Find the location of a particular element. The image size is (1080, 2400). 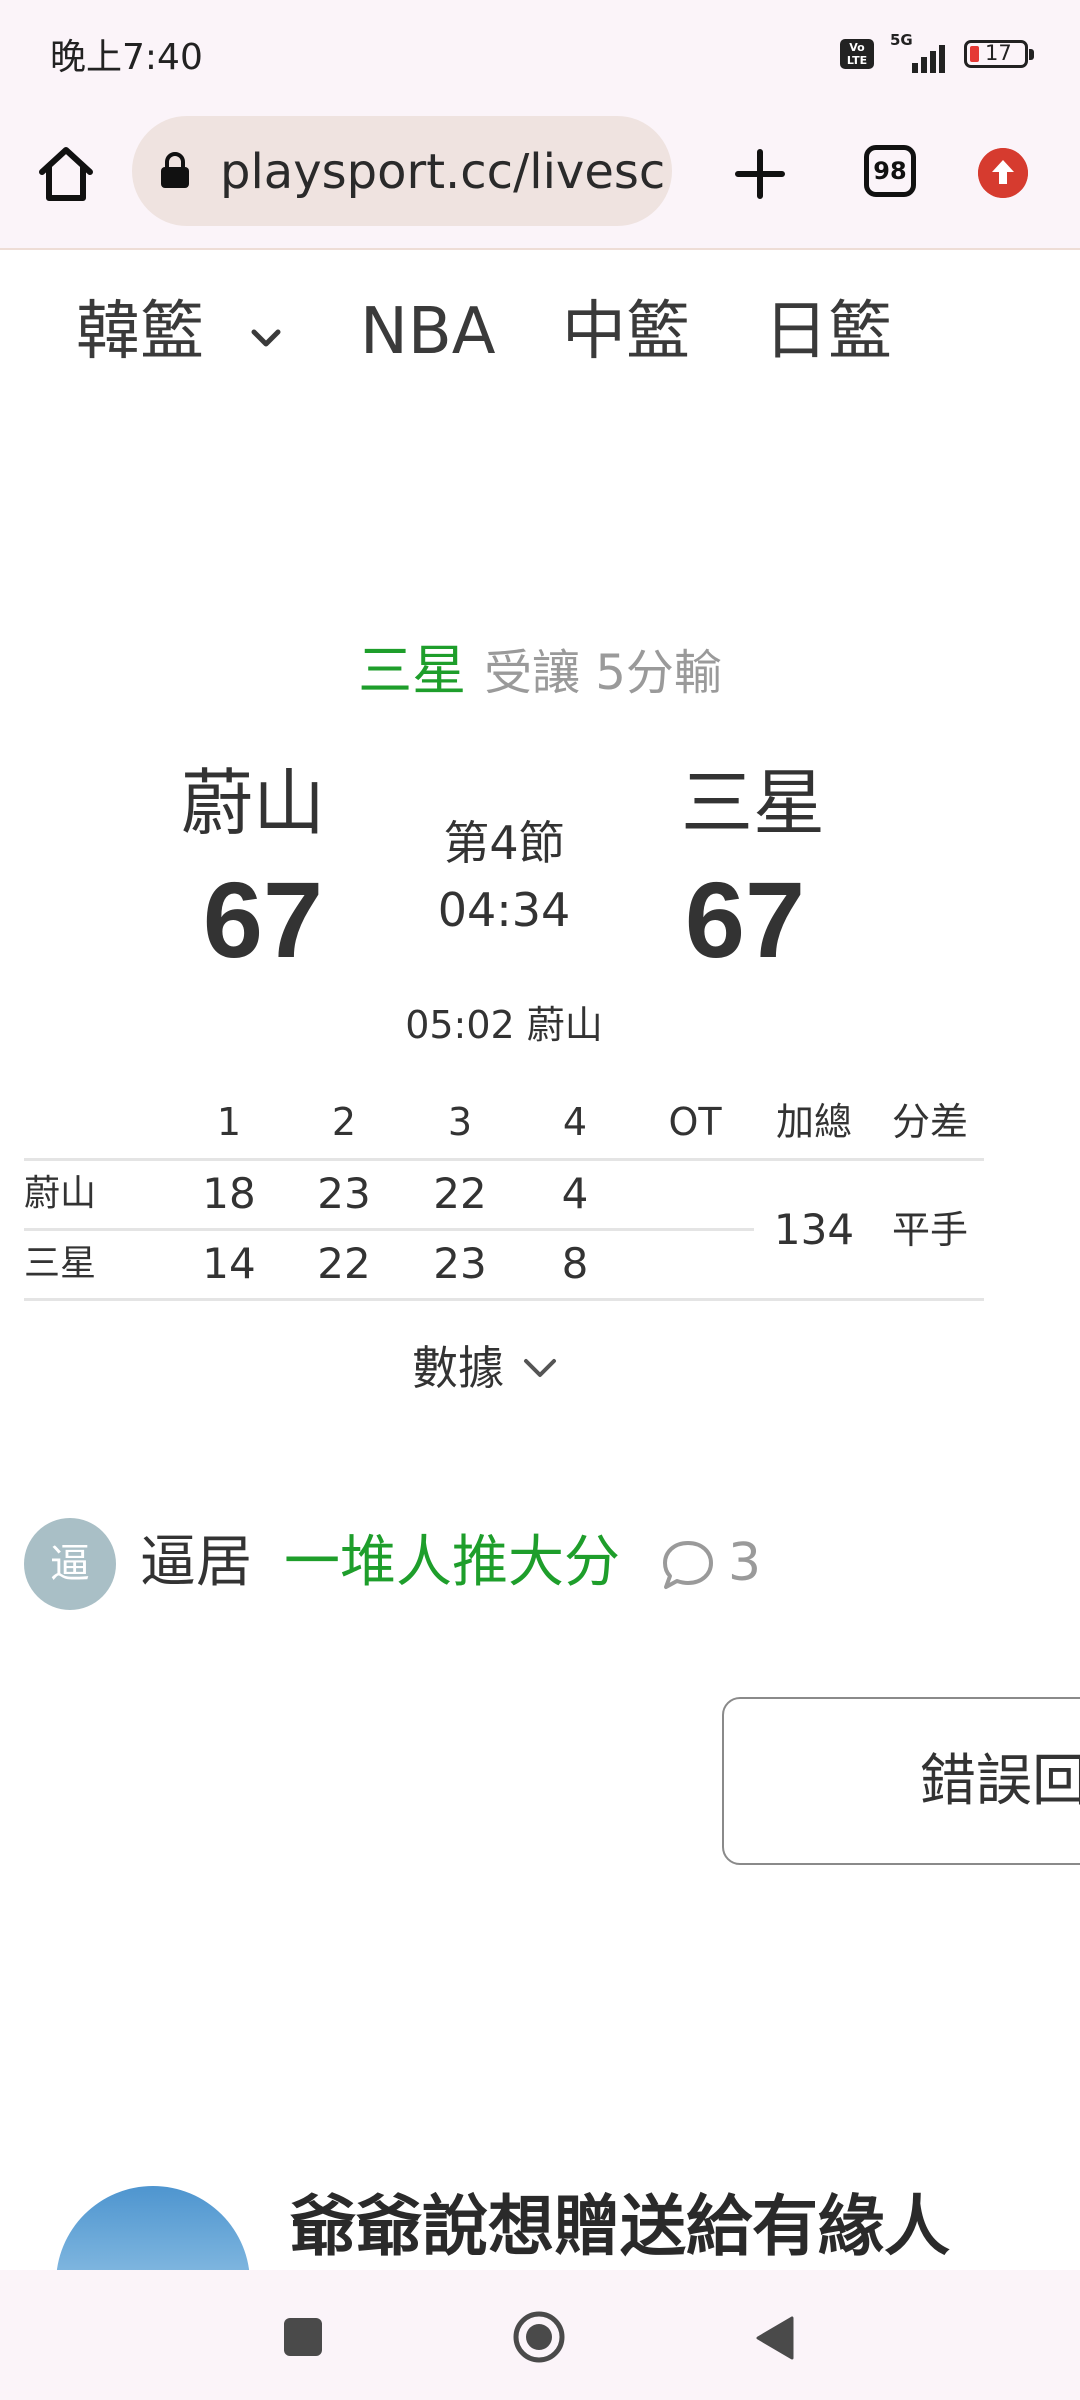

home-team-name: 蔚山 is located at coordinates (252, 803).